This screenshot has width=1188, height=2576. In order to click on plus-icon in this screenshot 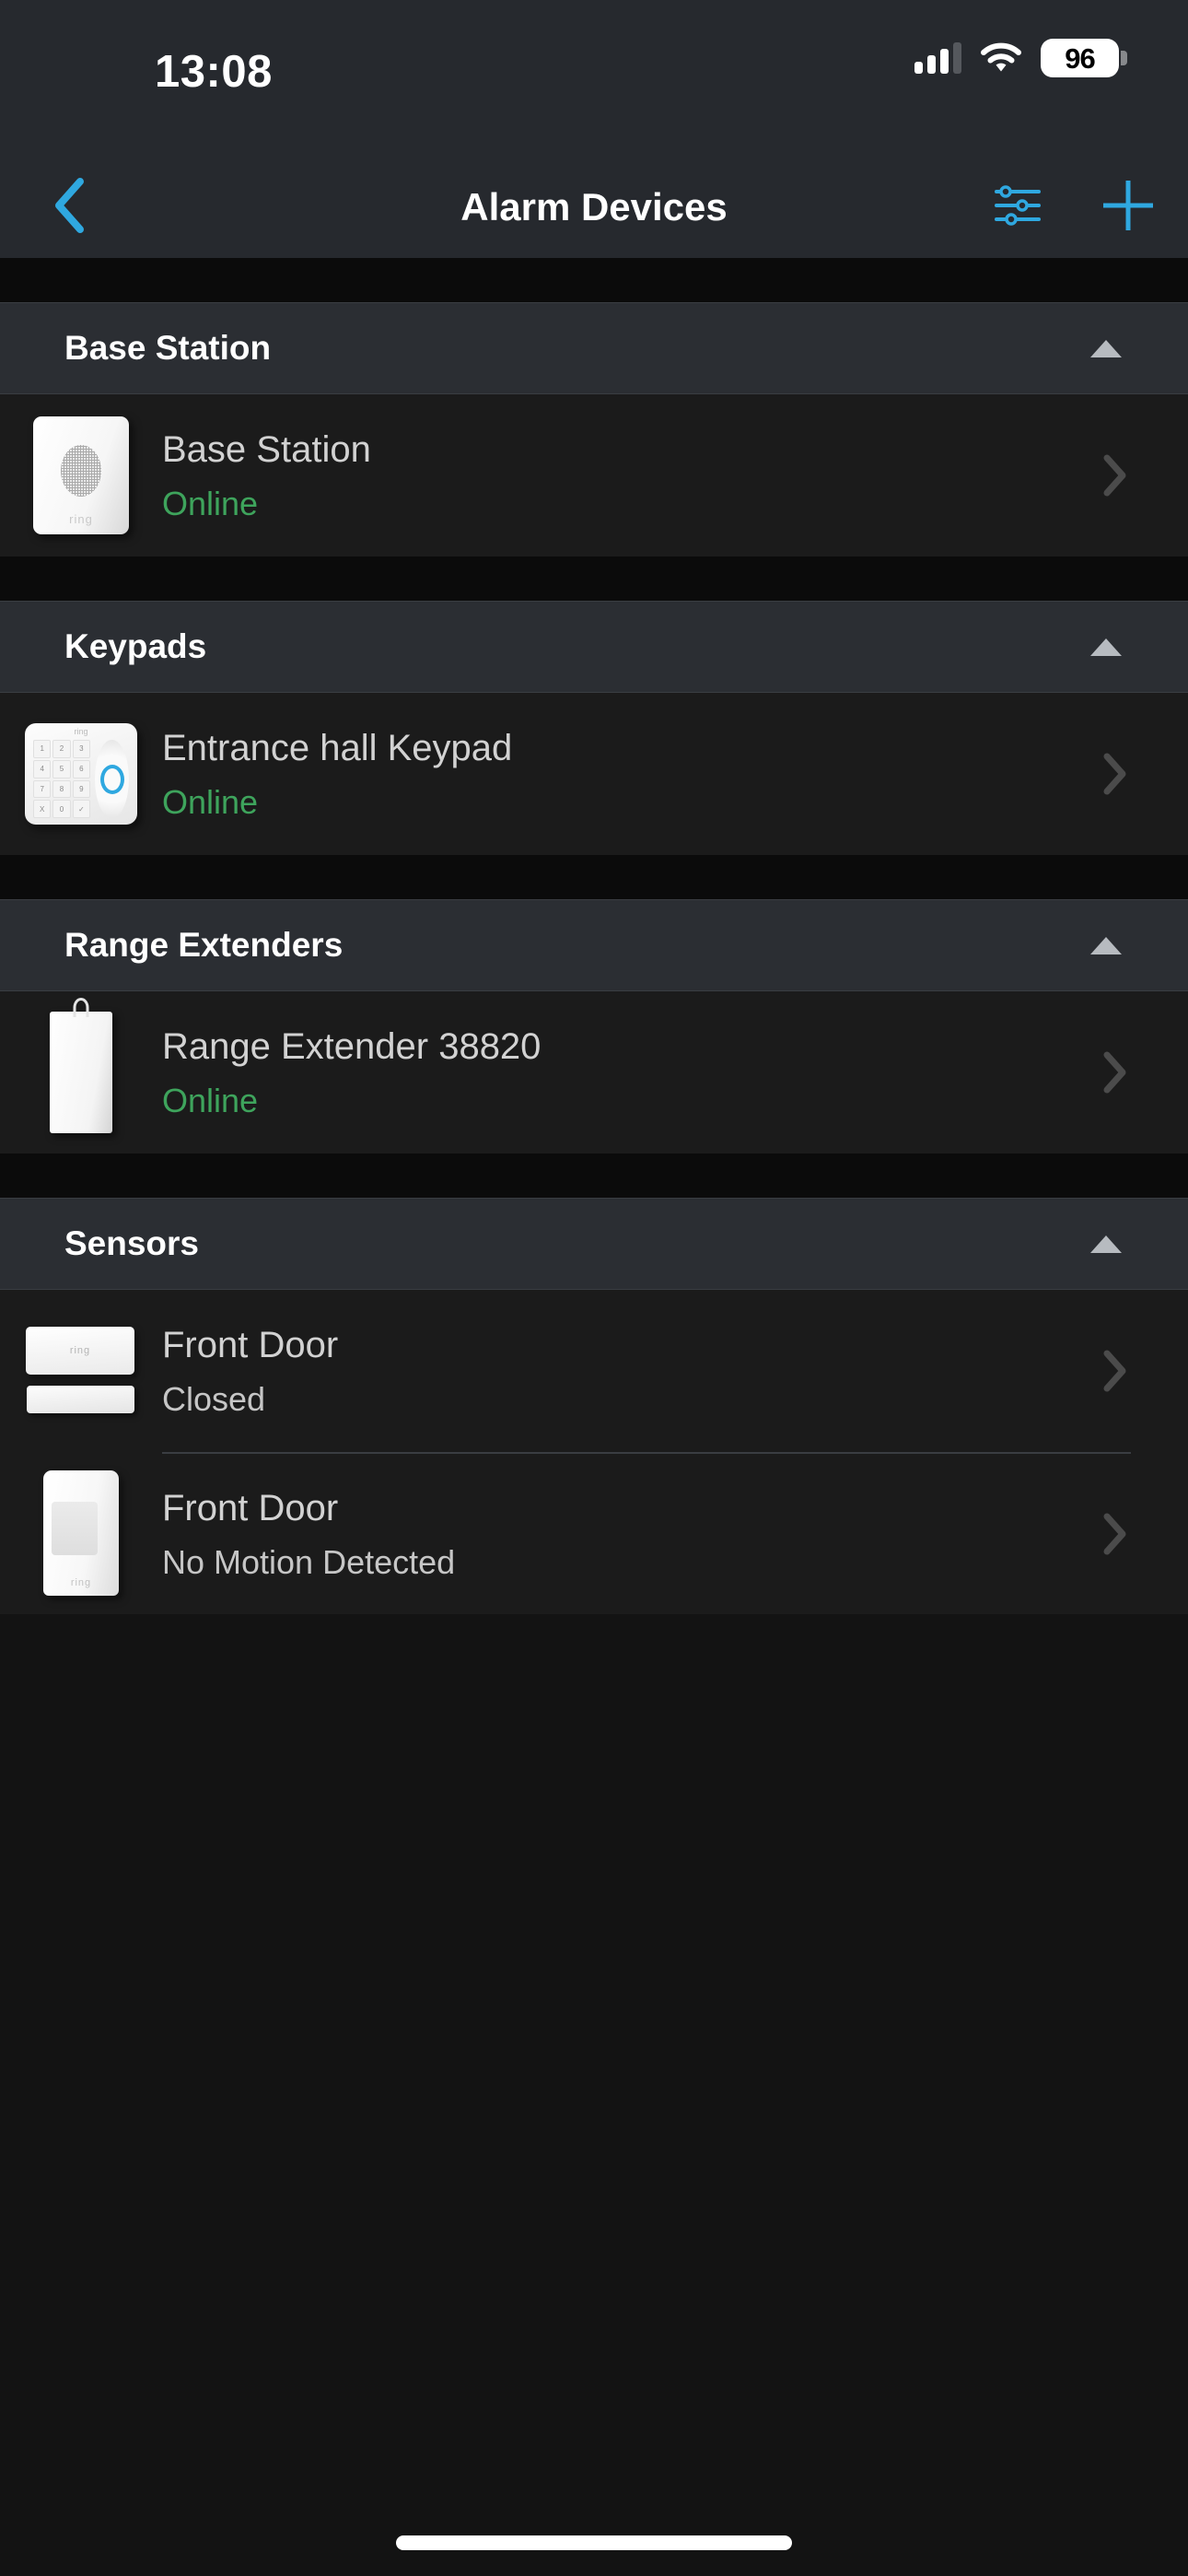, I will do `click(1128, 208)`.